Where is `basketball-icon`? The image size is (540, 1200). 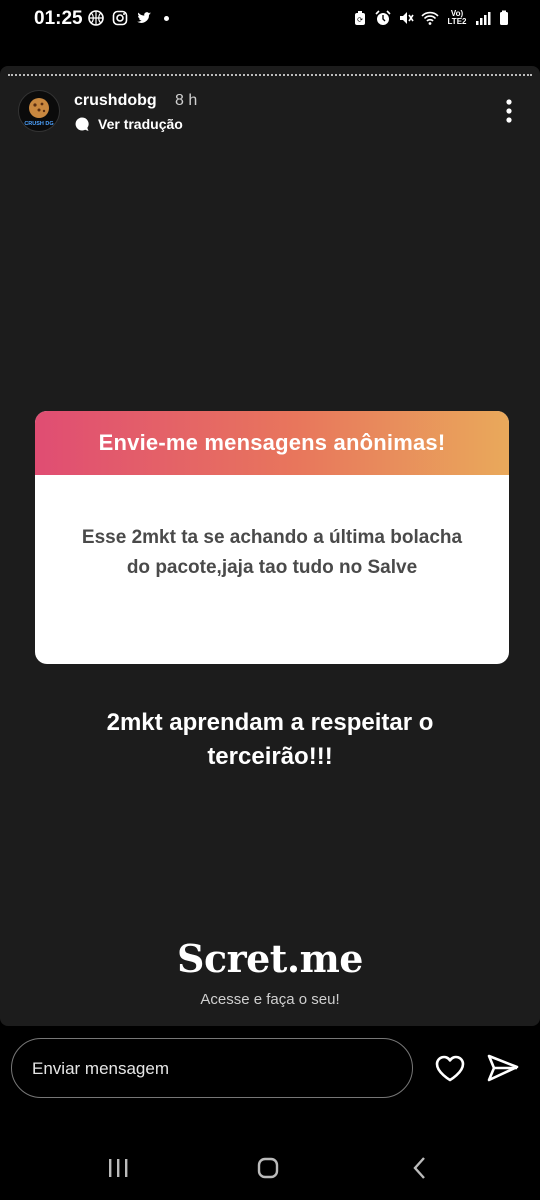
basketball-icon is located at coordinates (96, 18).